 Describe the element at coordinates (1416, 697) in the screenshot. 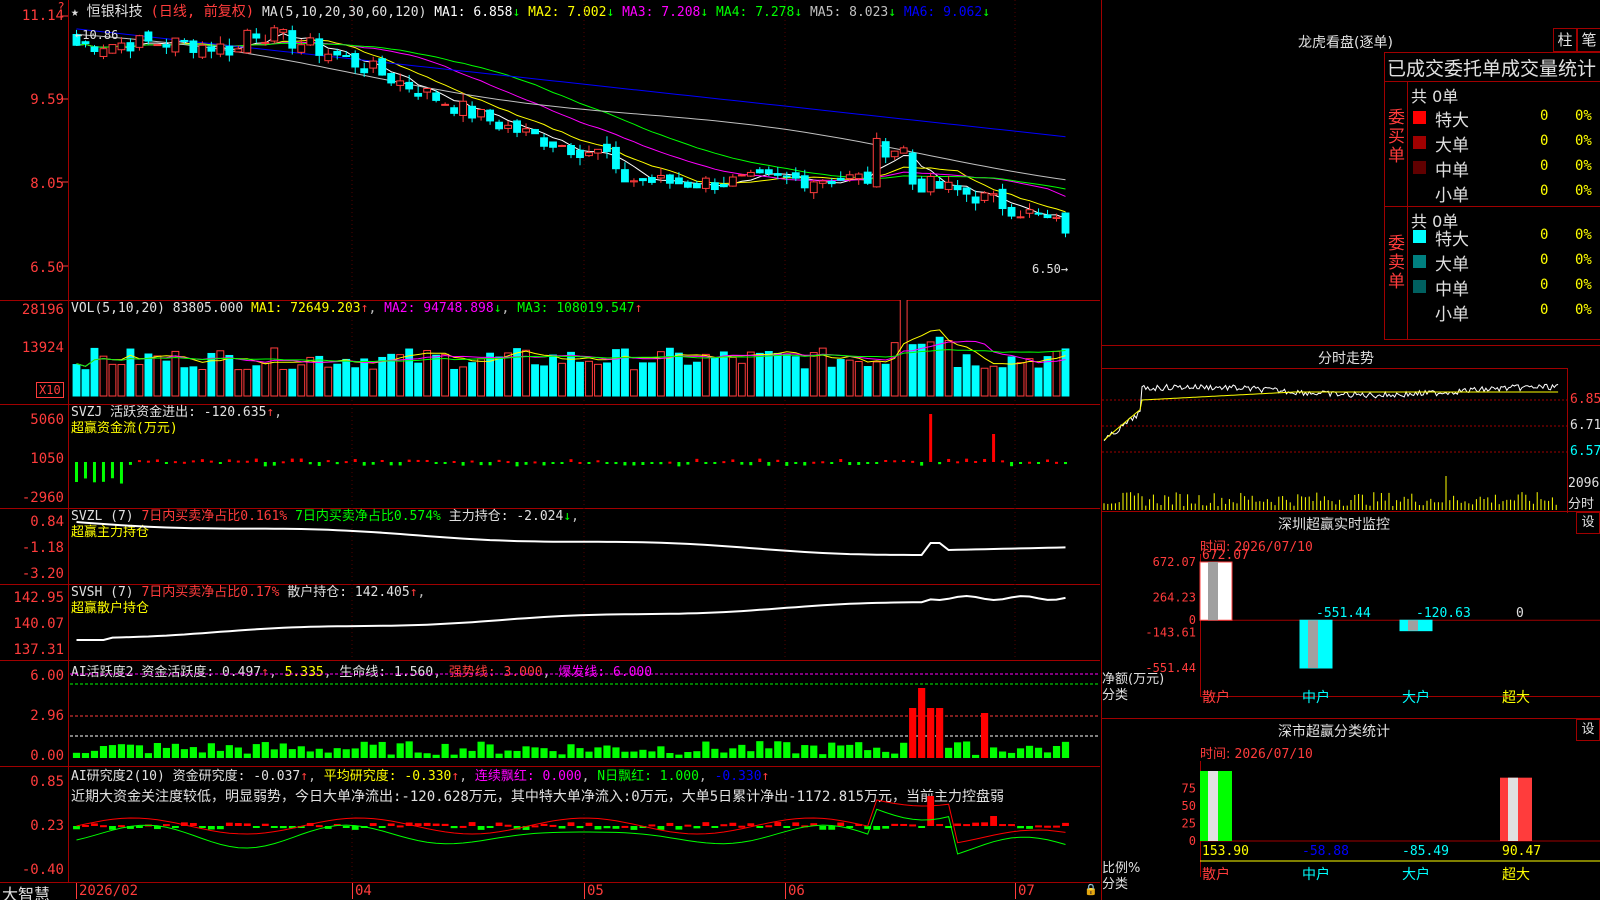

I see `sz-category-label: 大户` at that location.